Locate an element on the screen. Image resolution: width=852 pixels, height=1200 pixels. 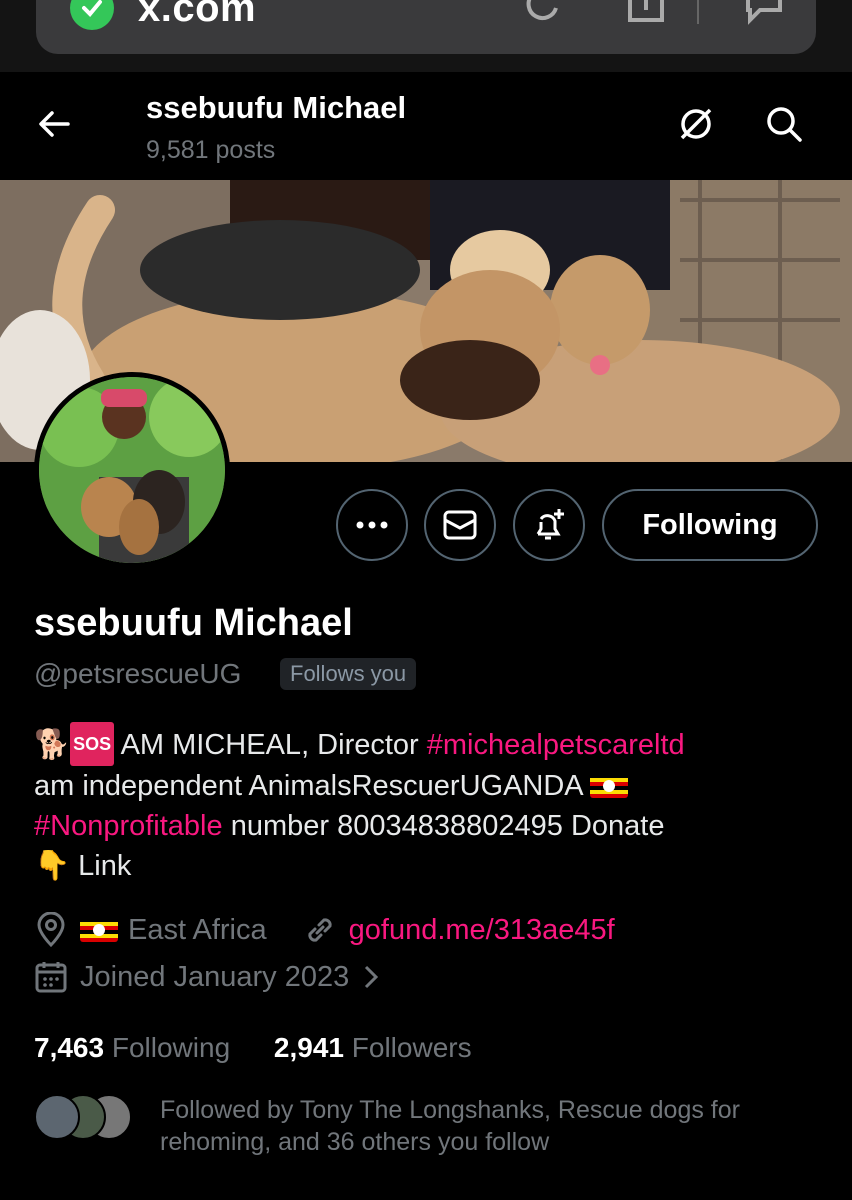
reload-icon is located at coordinates (542, 13).